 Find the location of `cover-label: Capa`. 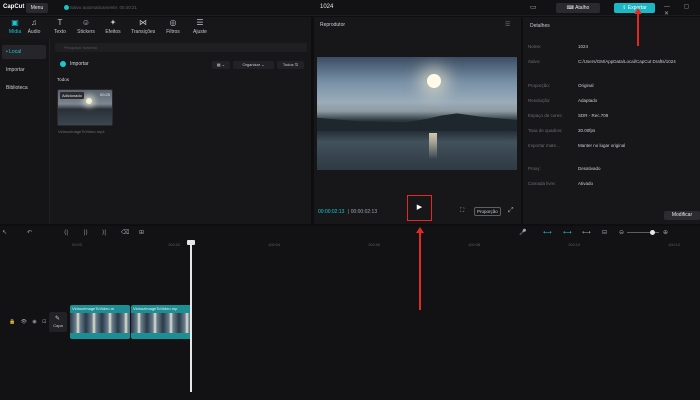

cover-label: Capa is located at coordinates (58, 325).